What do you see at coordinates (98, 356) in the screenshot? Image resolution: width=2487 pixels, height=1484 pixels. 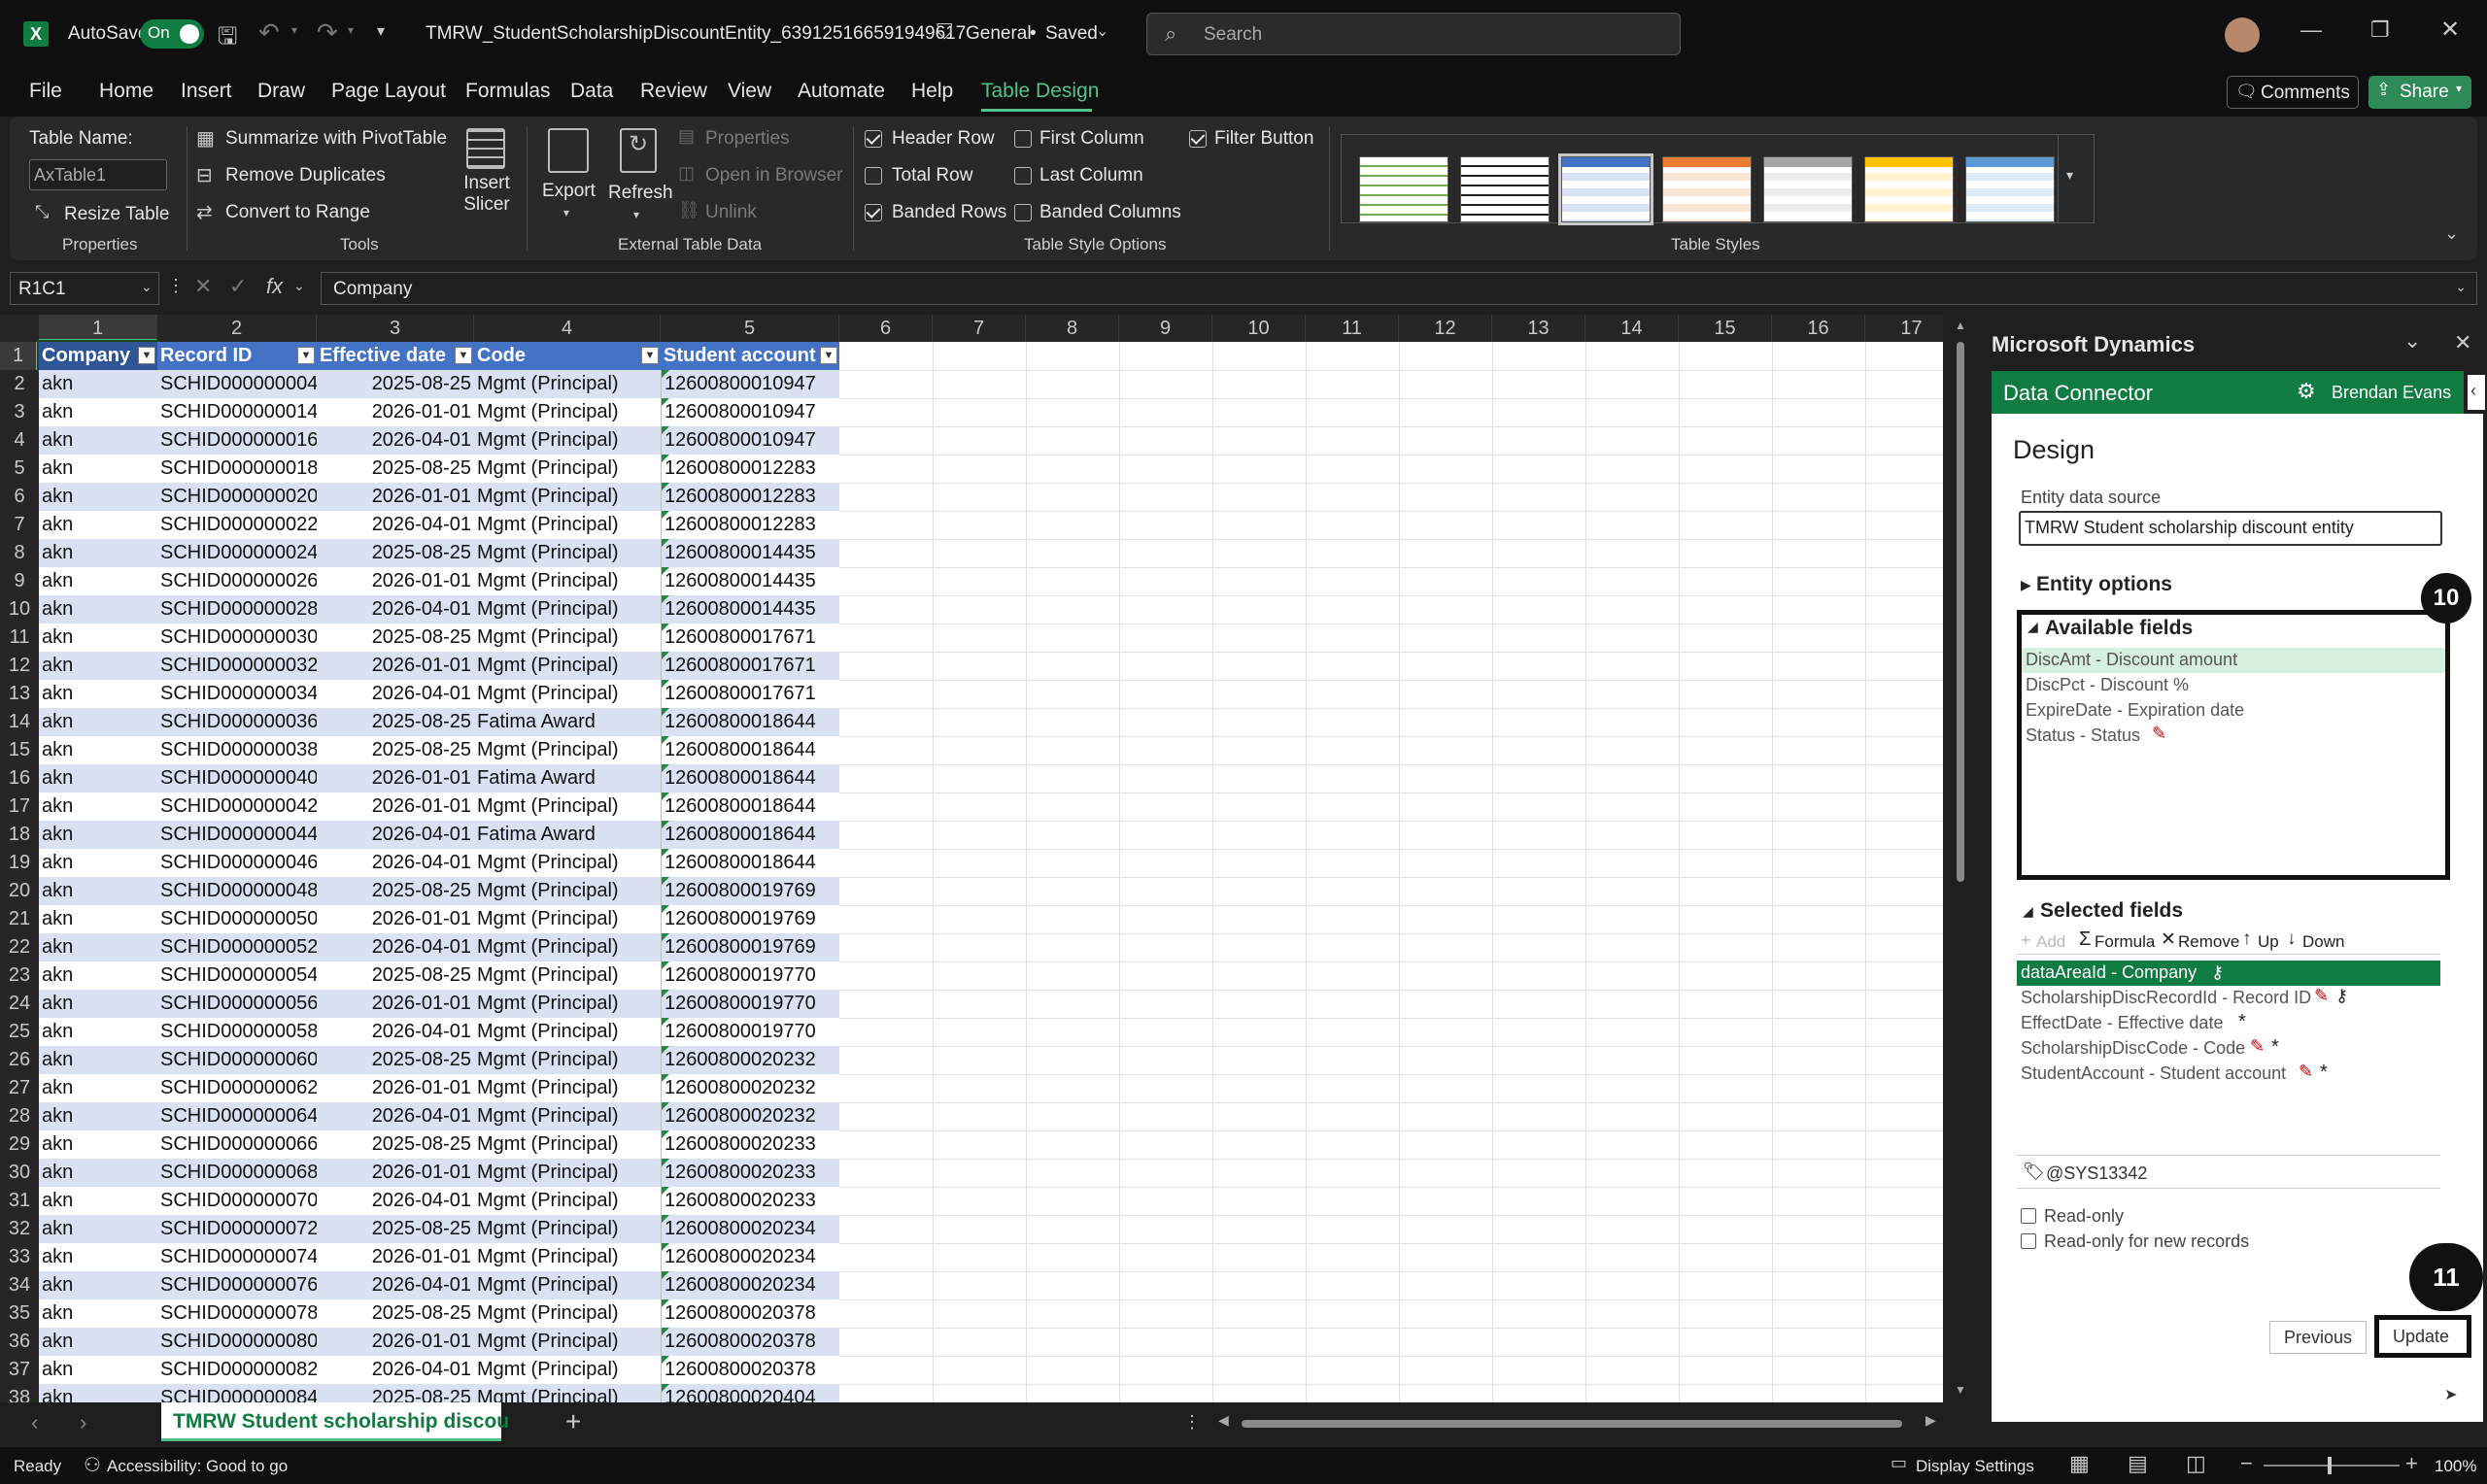 I see `table-header-cell: Company ▼` at bounding box center [98, 356].